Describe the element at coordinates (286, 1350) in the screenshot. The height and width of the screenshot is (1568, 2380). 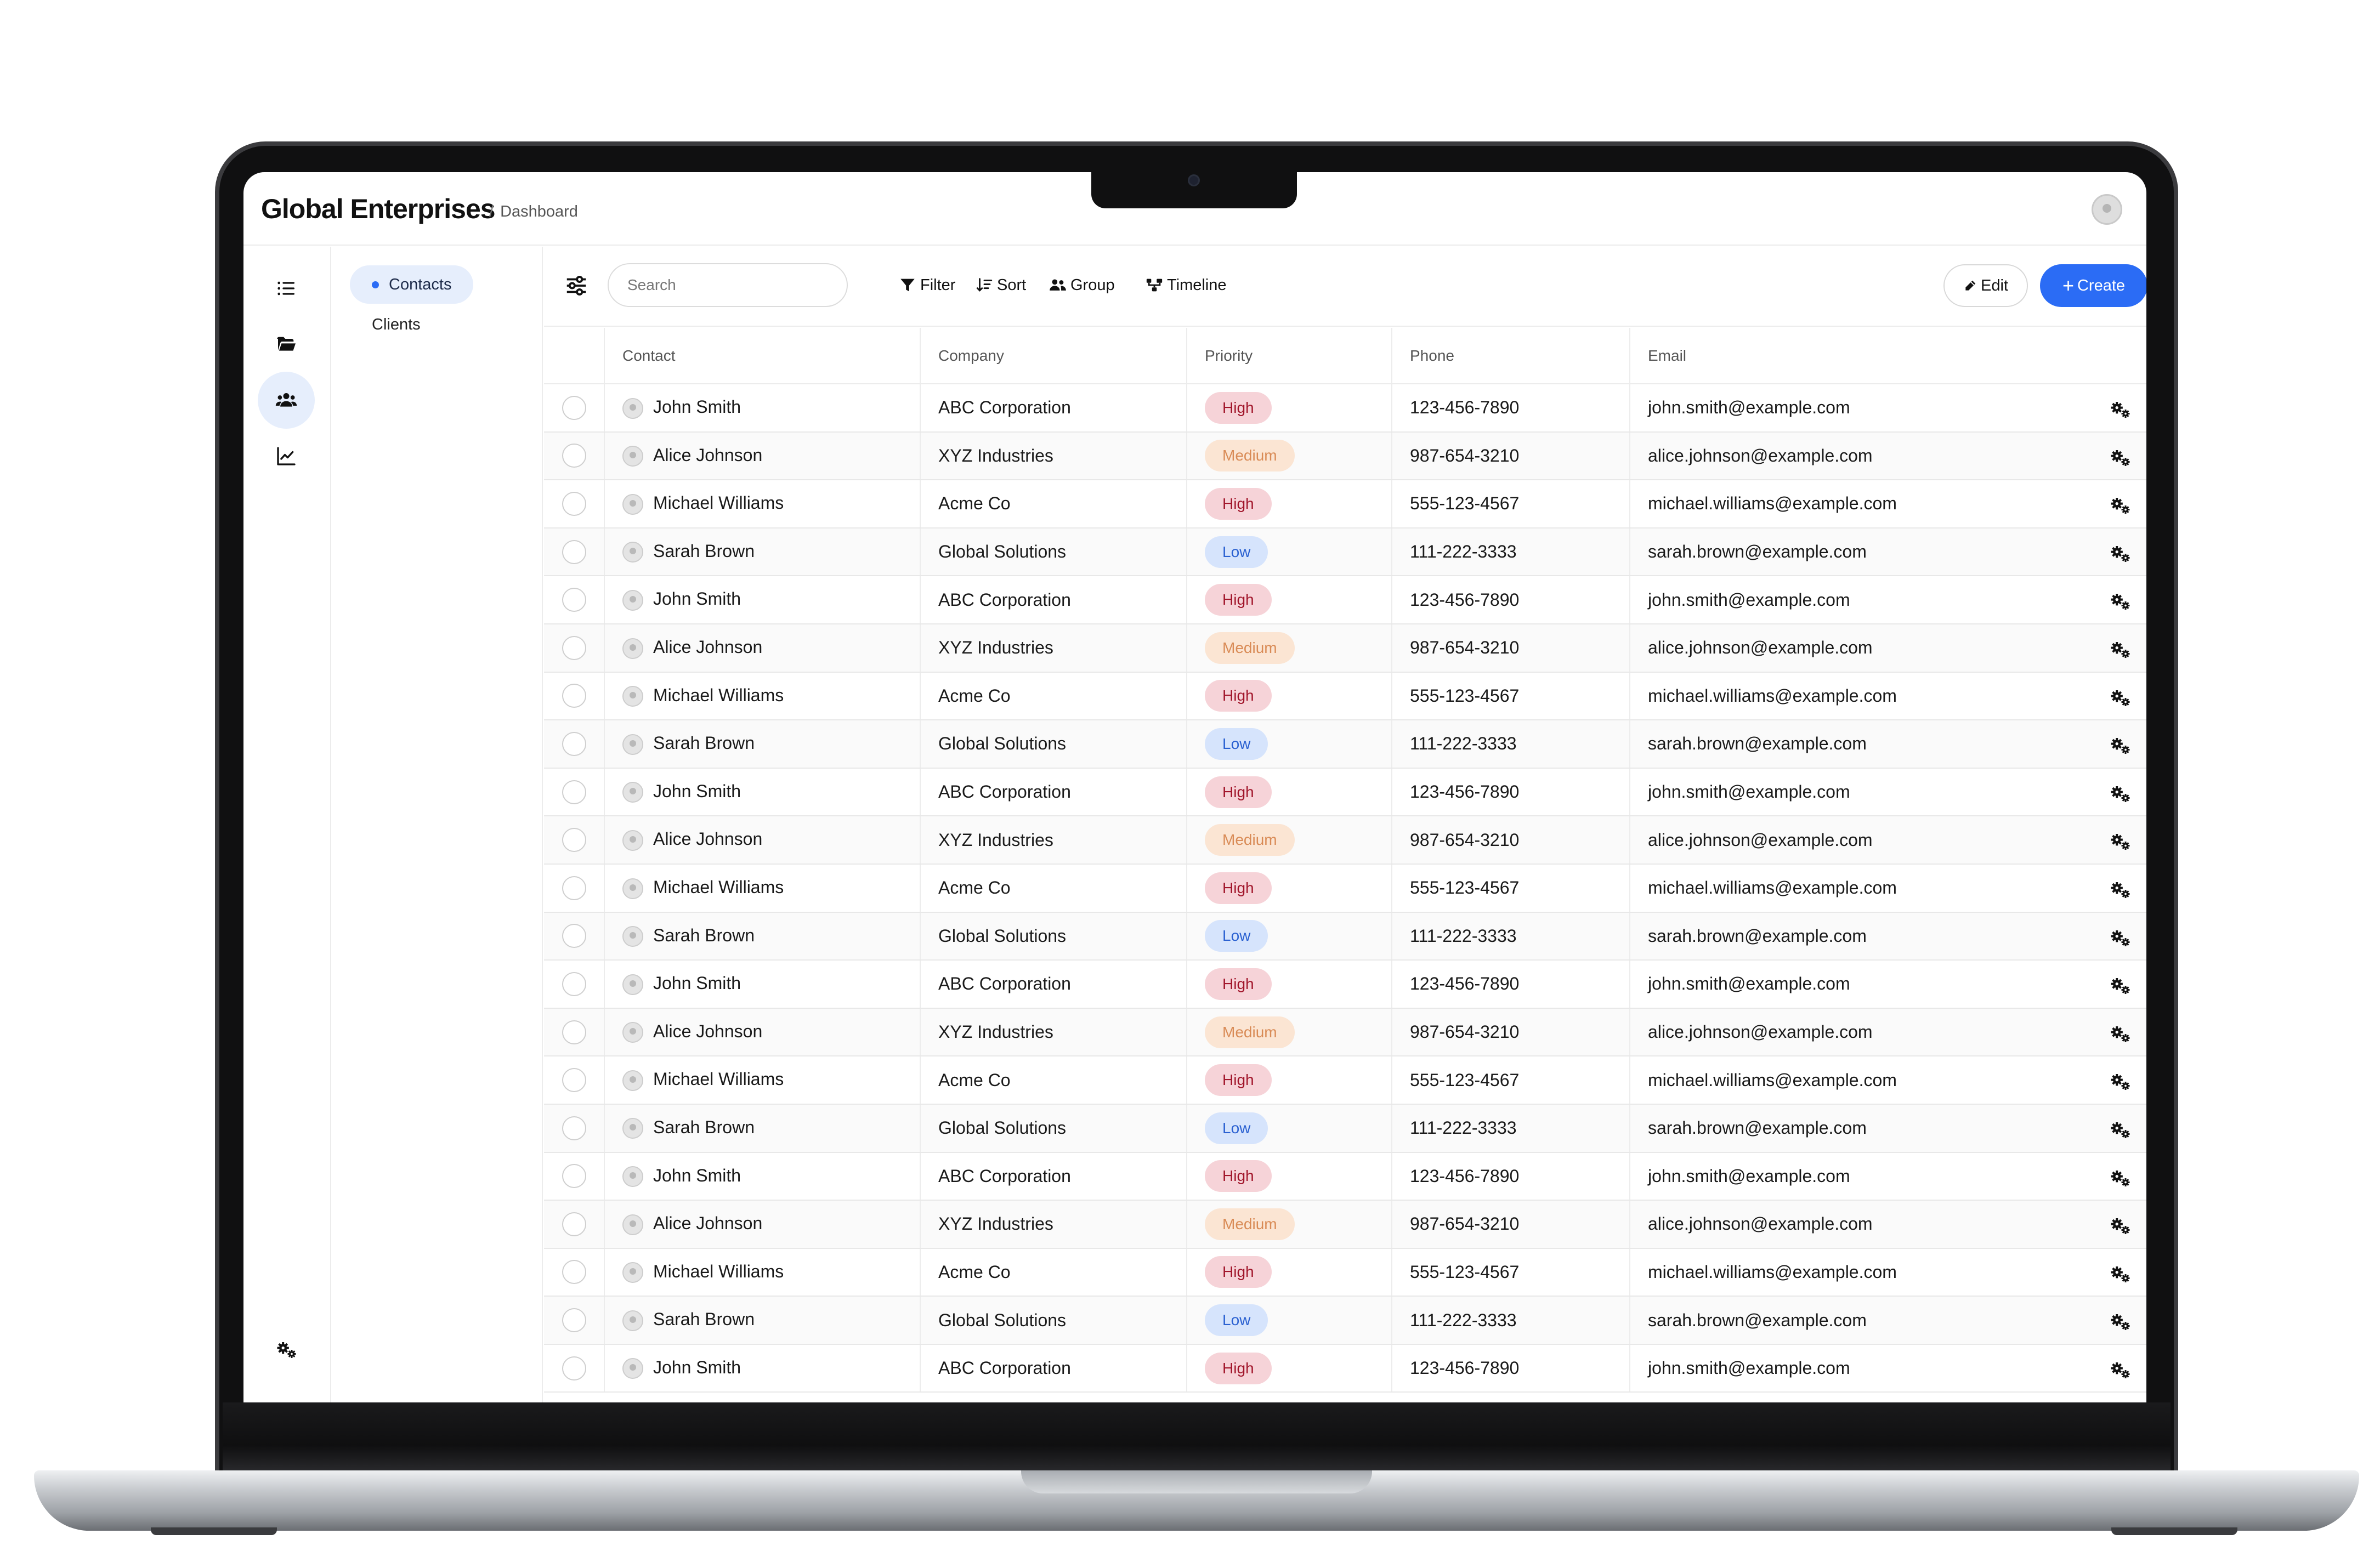
I see `rail-settings-button` at that location.